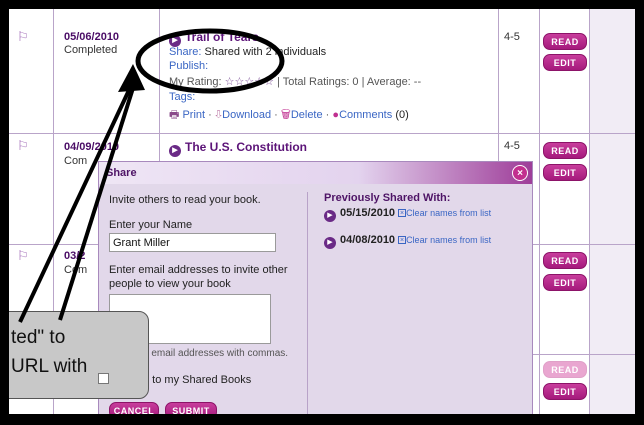 The image size is (644, 425). I want to click on email-label: Enter email addresses to invite other, so click(198, 270).